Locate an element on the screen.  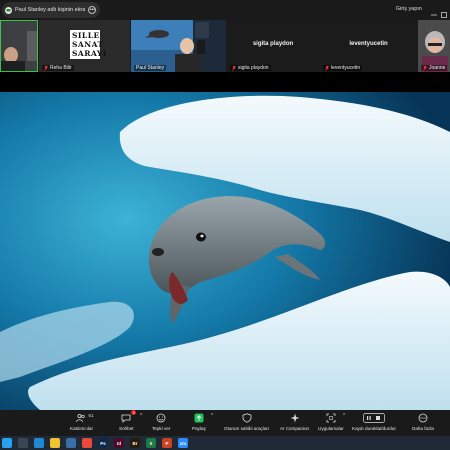
recording-controls-label: Kaydı duraklat/durdur is located at coordinates (374, 428).